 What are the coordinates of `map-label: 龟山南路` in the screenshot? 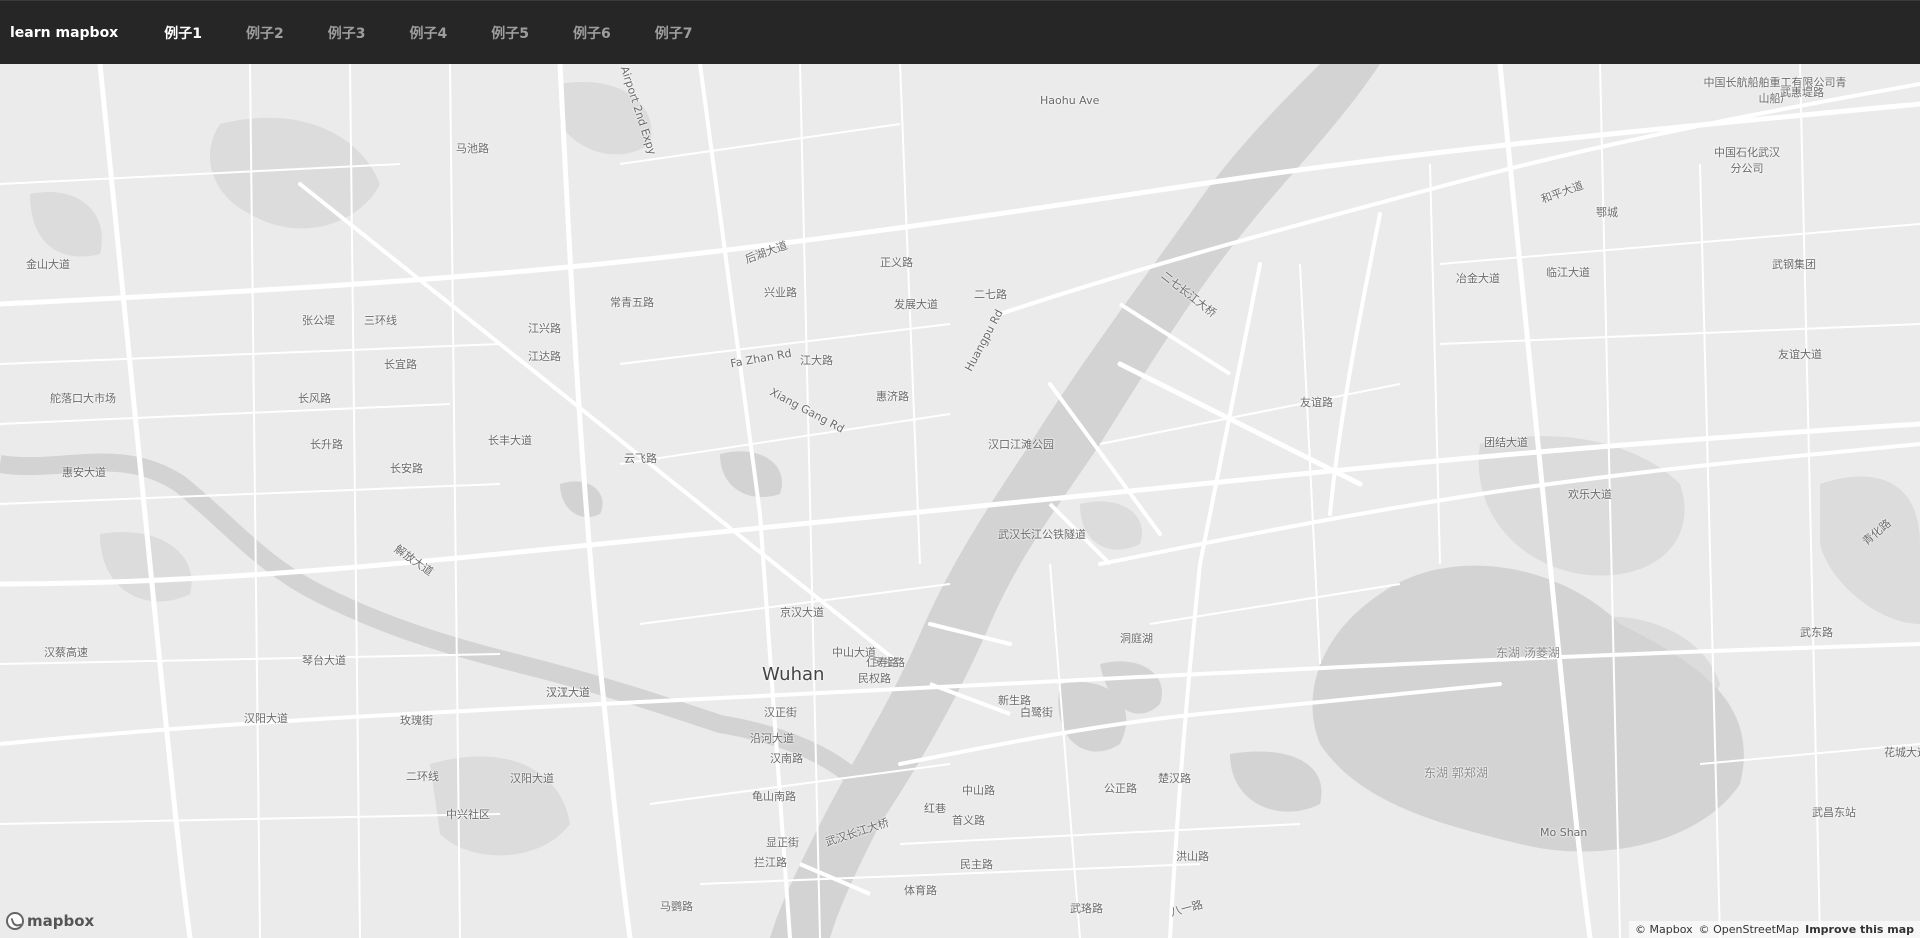 It's located at (774, 796).